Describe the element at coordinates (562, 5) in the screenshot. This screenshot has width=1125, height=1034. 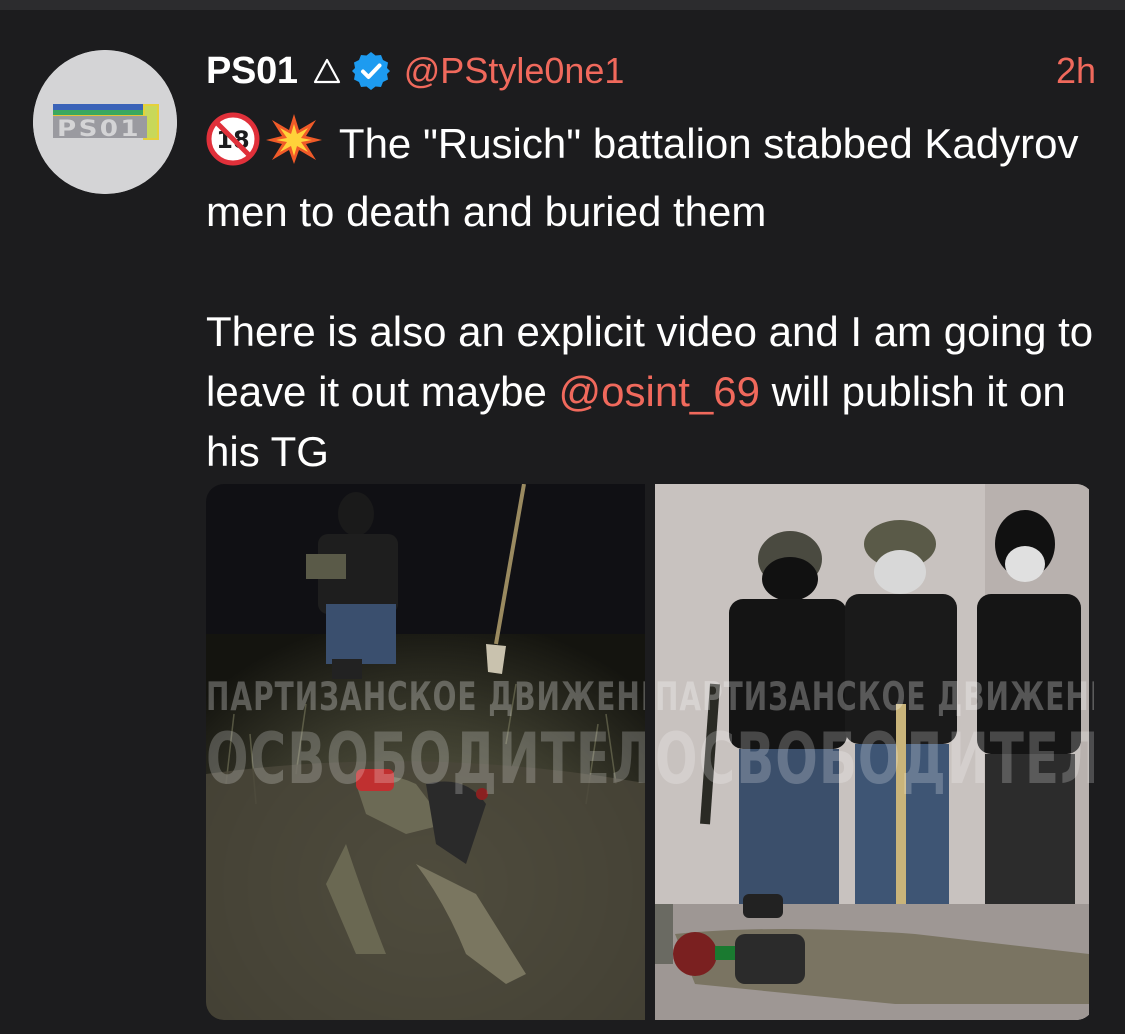
I see `top-bar` at that location.